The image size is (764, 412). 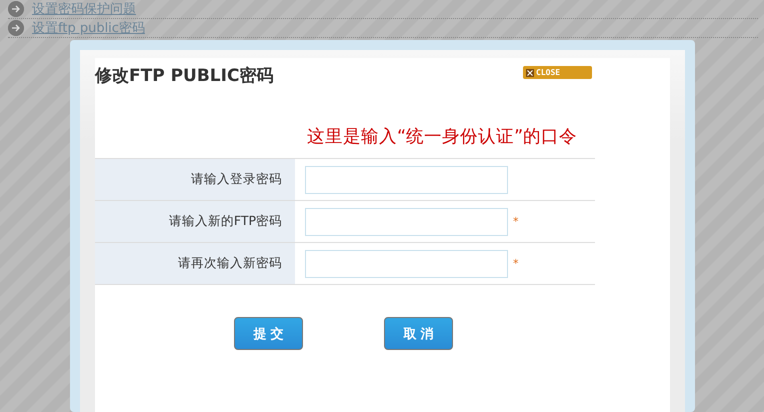 What do you see at coordinates (184, 76) in the screenshot?
I see `dialog-title: 修改FTP PUBLIC密码` at bounding box center [184, 76].